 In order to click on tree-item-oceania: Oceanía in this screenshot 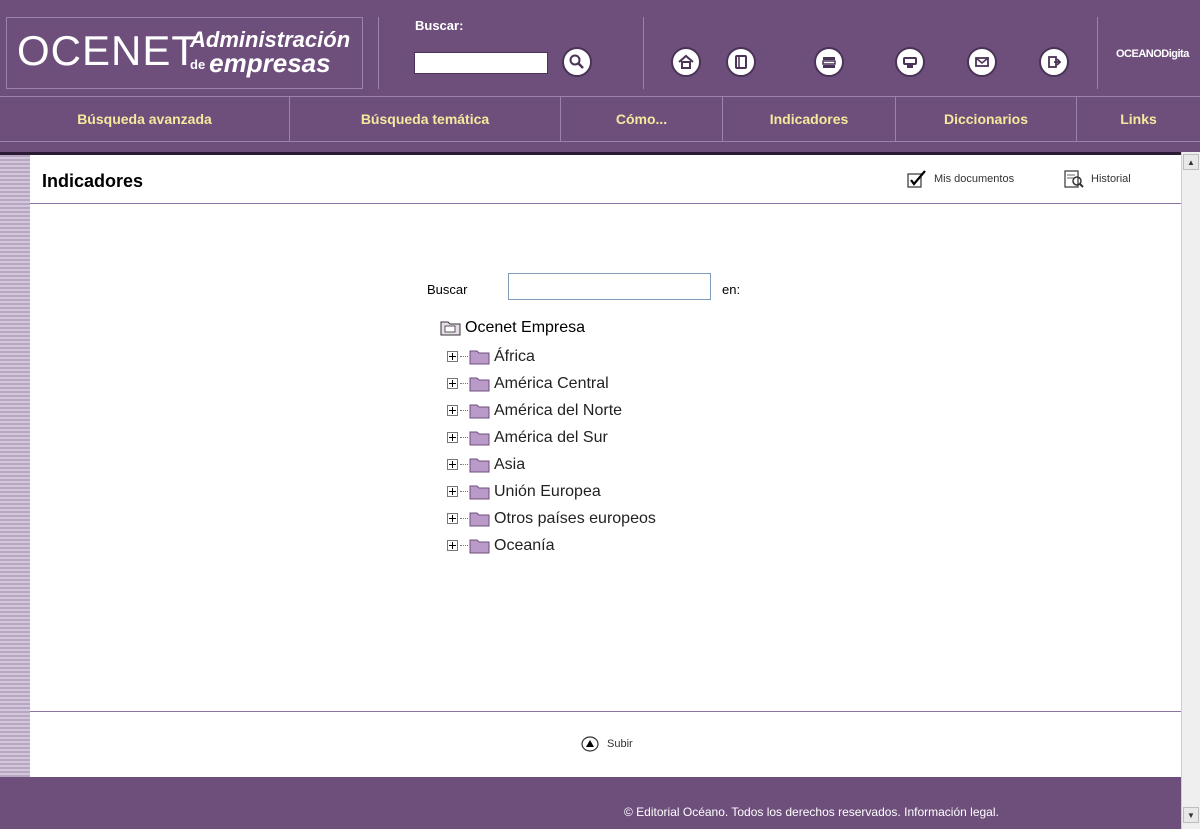, I will do `click(551, 545)`.